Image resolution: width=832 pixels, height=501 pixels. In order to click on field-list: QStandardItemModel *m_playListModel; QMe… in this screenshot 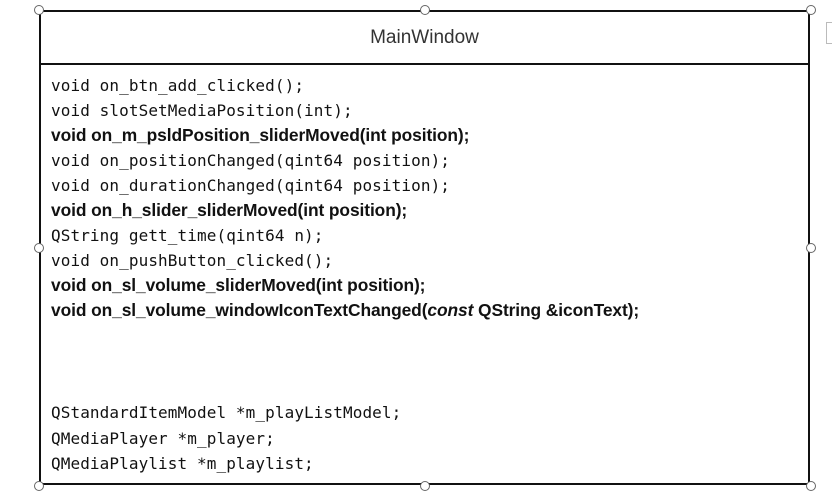, I will do `click(226, 438)`.